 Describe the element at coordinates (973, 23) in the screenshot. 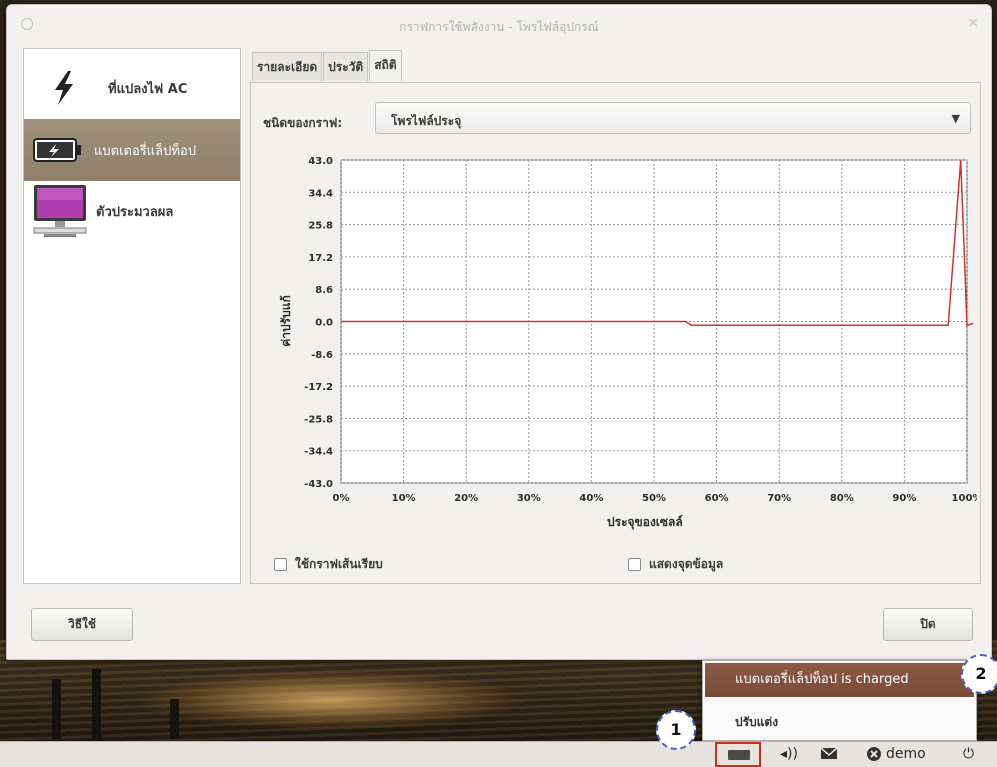

I see `close-icon: ×` at that location.